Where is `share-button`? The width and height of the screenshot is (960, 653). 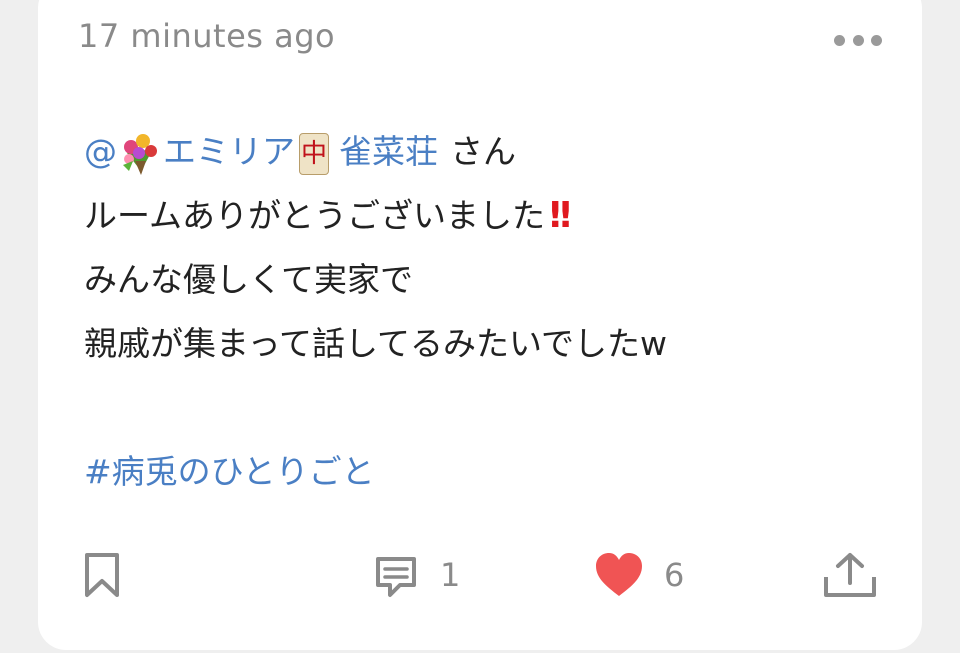
share-button is located at coordinates (850, 575).